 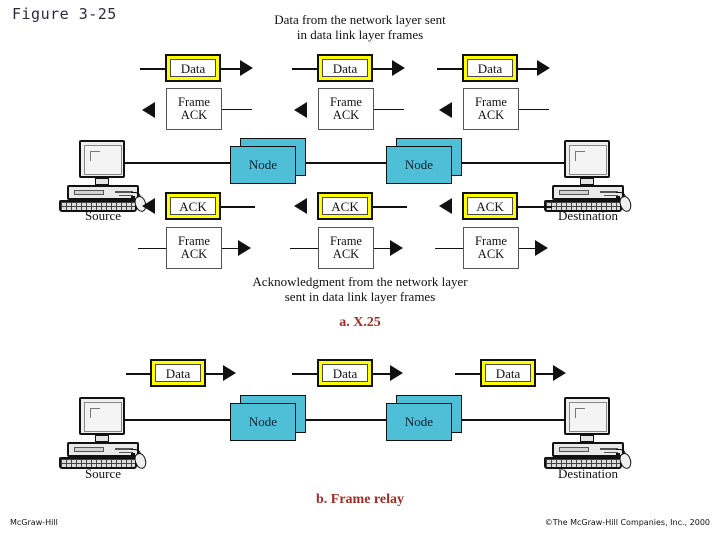 I want to click on packet-data-b2: Data, so click(x=345, y=373).